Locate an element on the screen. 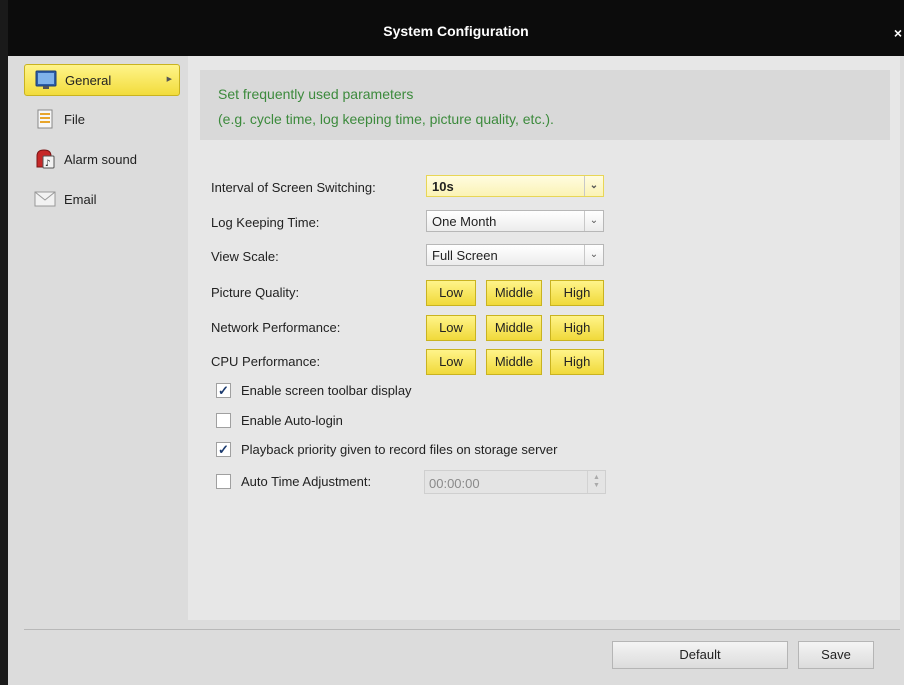  info-line-1: Set frequently used parameters is located at coordinates (316, 94).